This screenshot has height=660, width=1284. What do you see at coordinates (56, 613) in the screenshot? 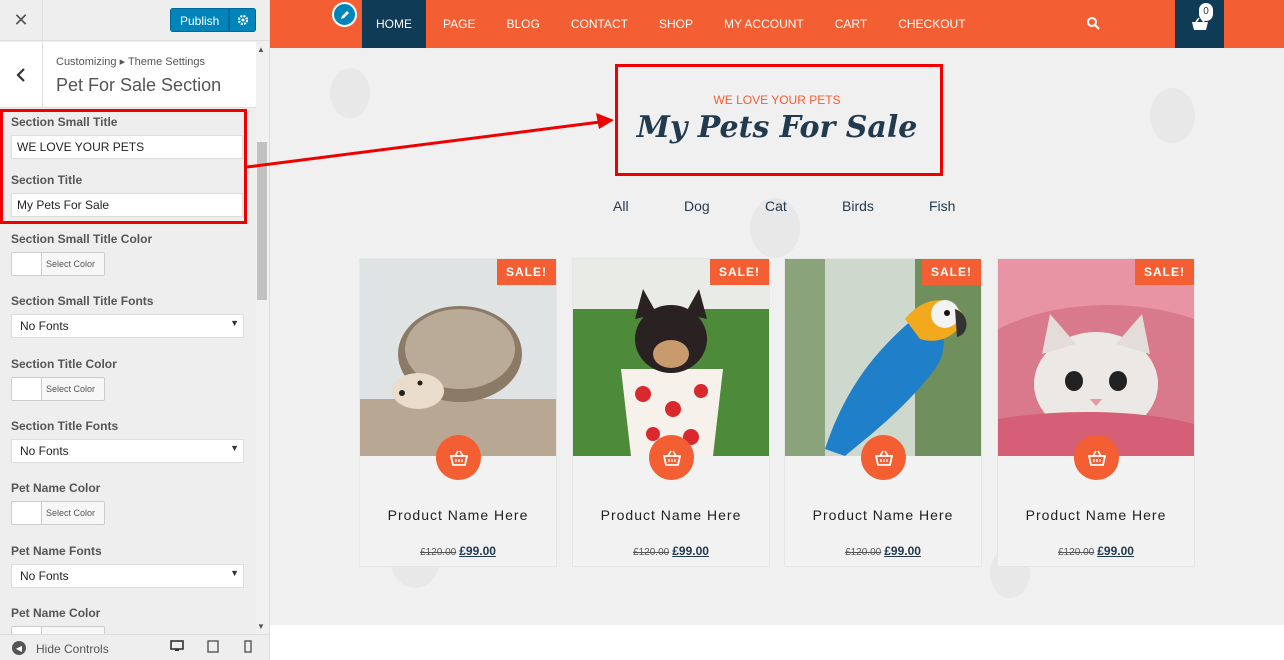
I see `pet-name-color2-label: Pet Name Color` at bounding box center [56, 613].